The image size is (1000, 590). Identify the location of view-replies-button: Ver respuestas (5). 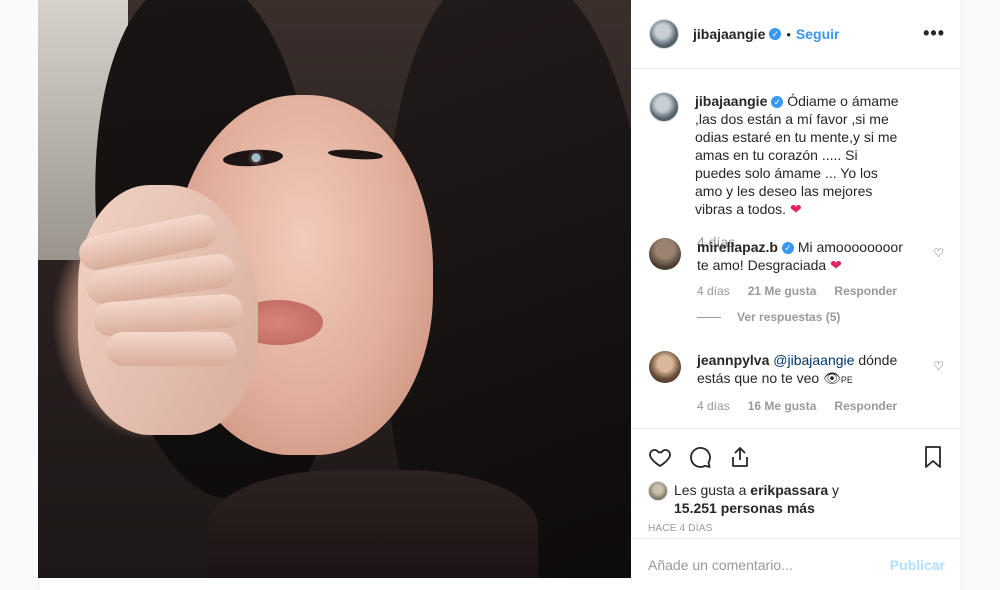
(823, 317).